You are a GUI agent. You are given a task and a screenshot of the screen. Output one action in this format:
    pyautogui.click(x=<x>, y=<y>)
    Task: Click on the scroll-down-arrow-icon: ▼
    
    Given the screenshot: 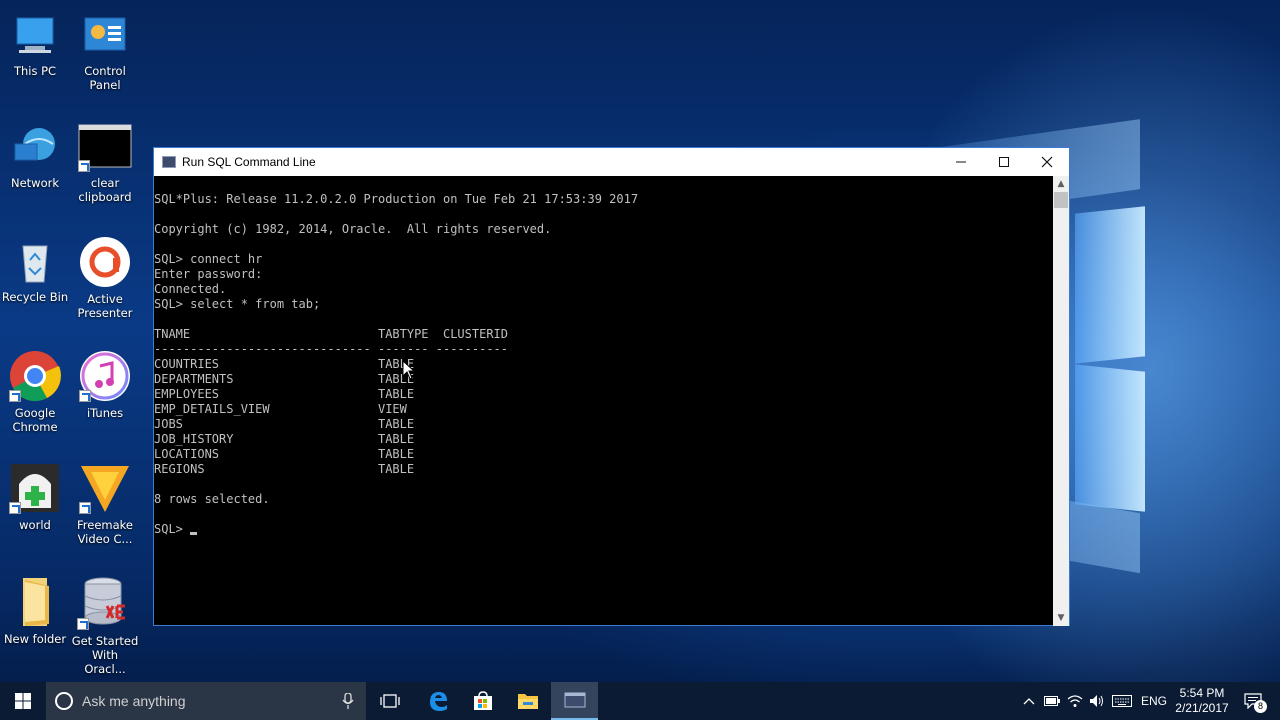 What is the action you would take?
    pyautogui.click(x=1061, y=618)
    